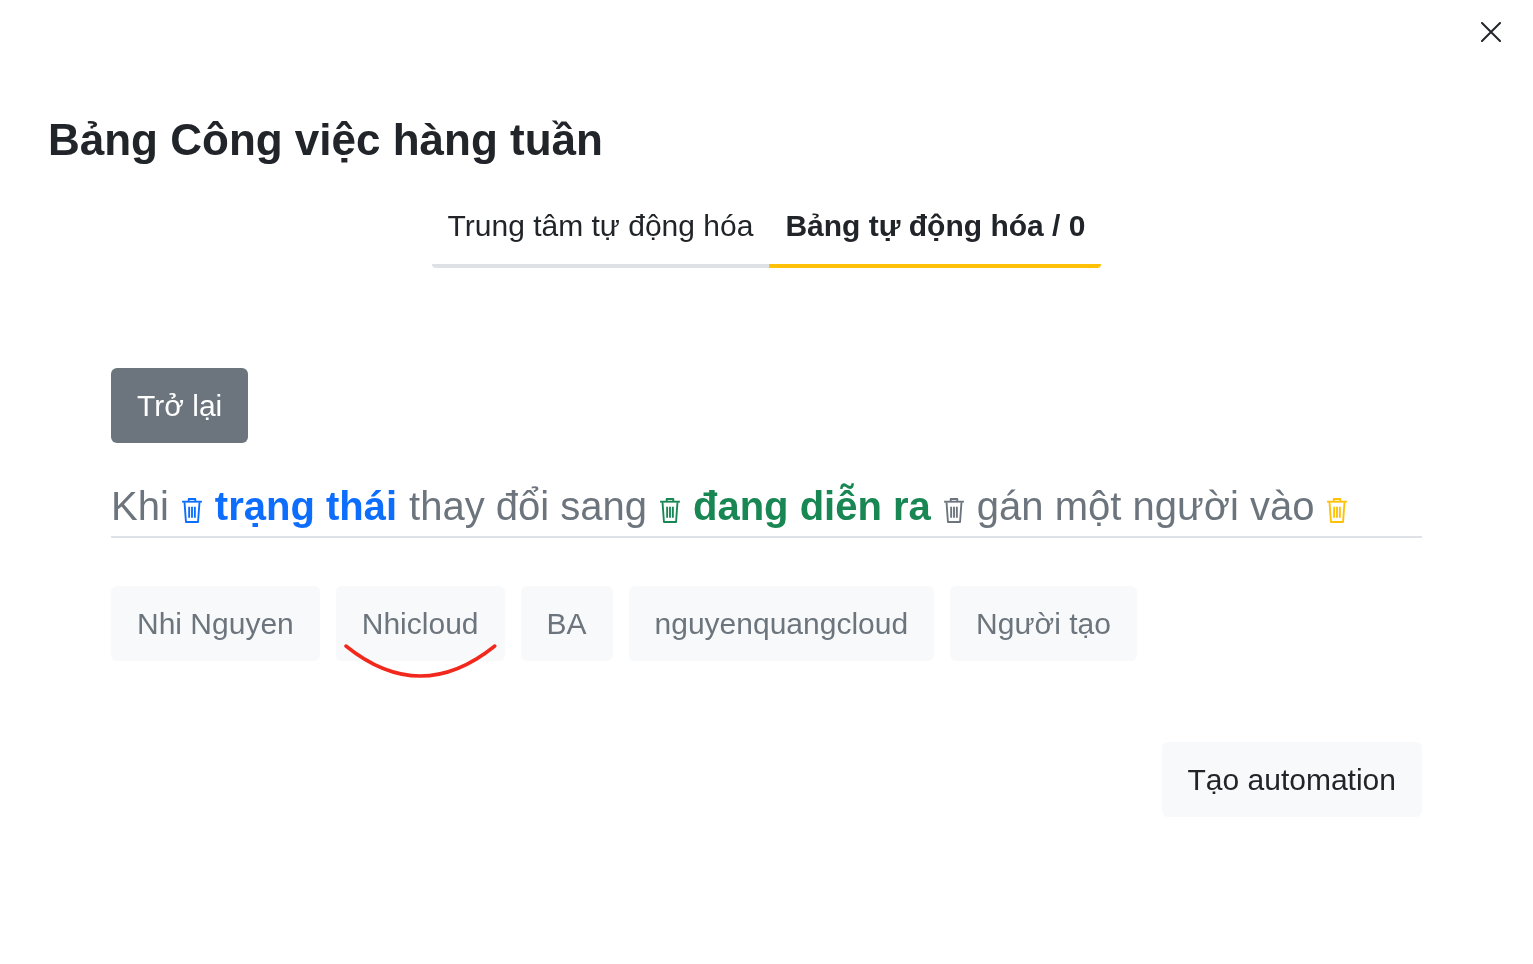  I want to click on rule-text: Khi, so click(140, 506).